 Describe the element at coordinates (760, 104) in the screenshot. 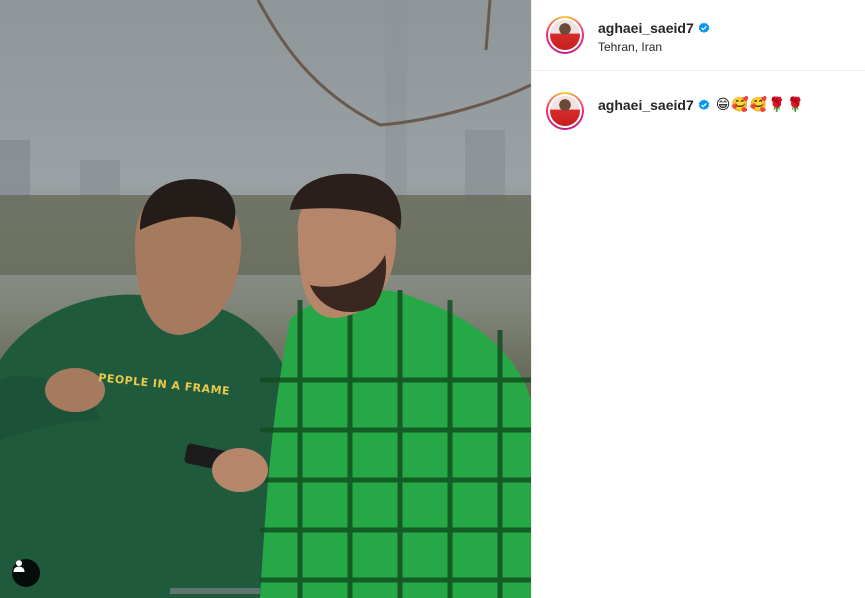

I see `caption-text: 😁🥰🥰🌹🌹` at that location.